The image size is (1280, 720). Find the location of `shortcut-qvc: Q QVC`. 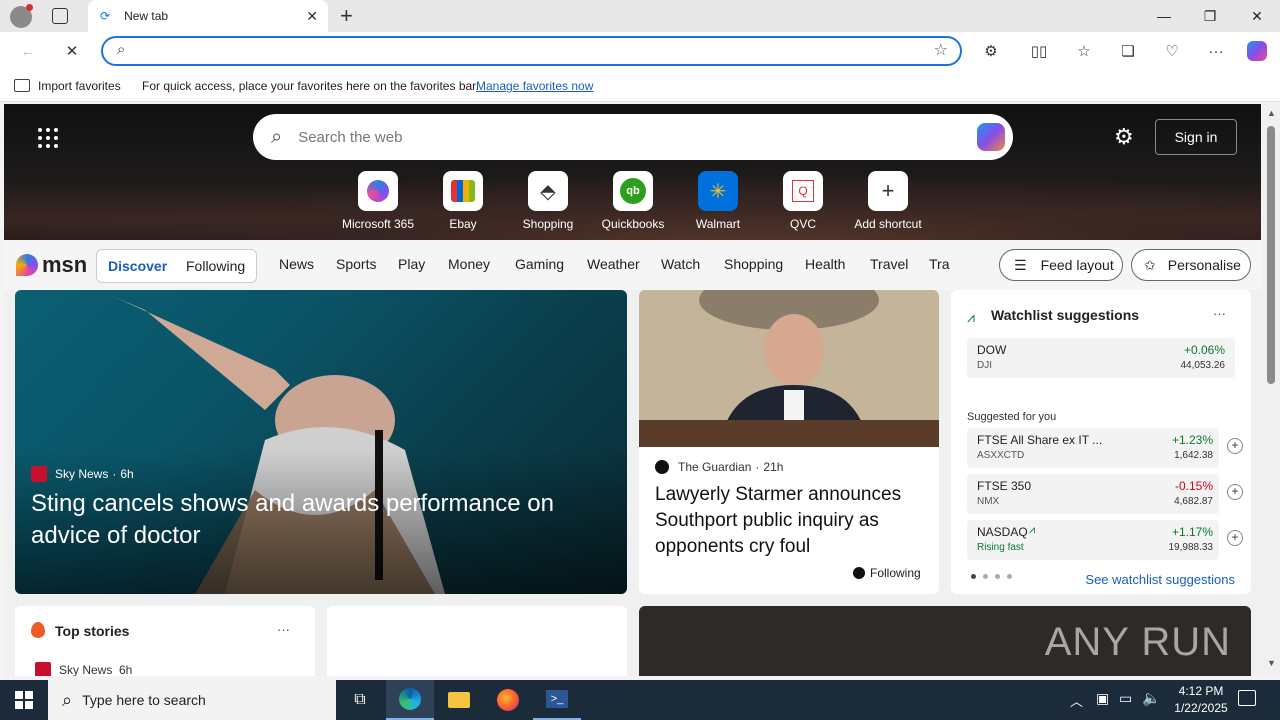

shortcut-qvc: Q QVC is located at coordinates (803, 201).